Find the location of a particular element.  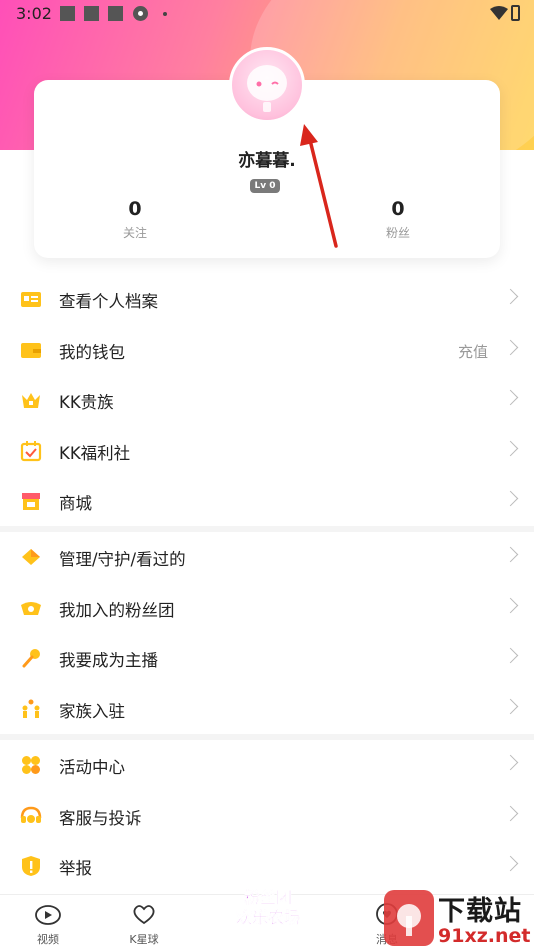

menu-label: 客服与投诉 is located at coordinates (100, 818).